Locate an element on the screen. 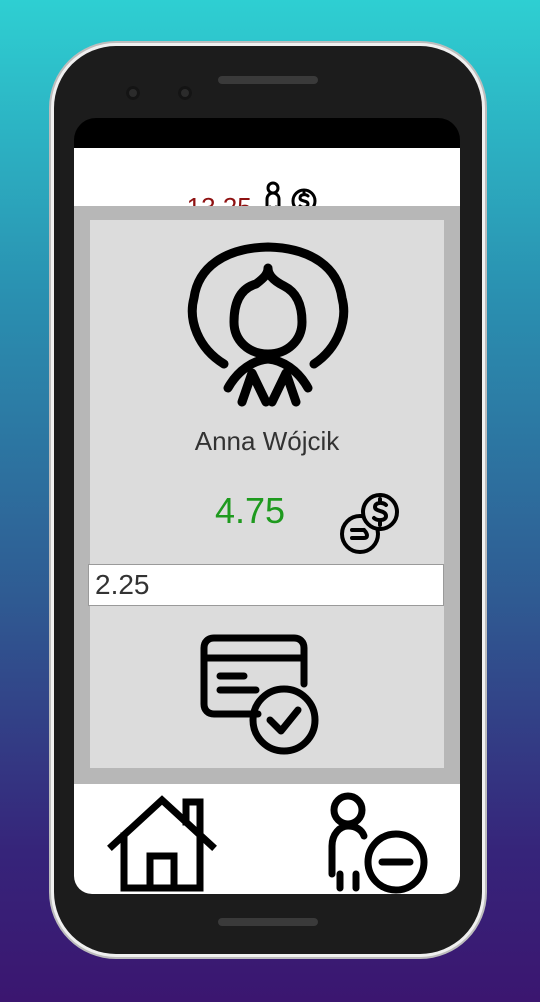 The height and width of the screenshot is (1002, 540). front-camera is located at coordinates (133, 93).